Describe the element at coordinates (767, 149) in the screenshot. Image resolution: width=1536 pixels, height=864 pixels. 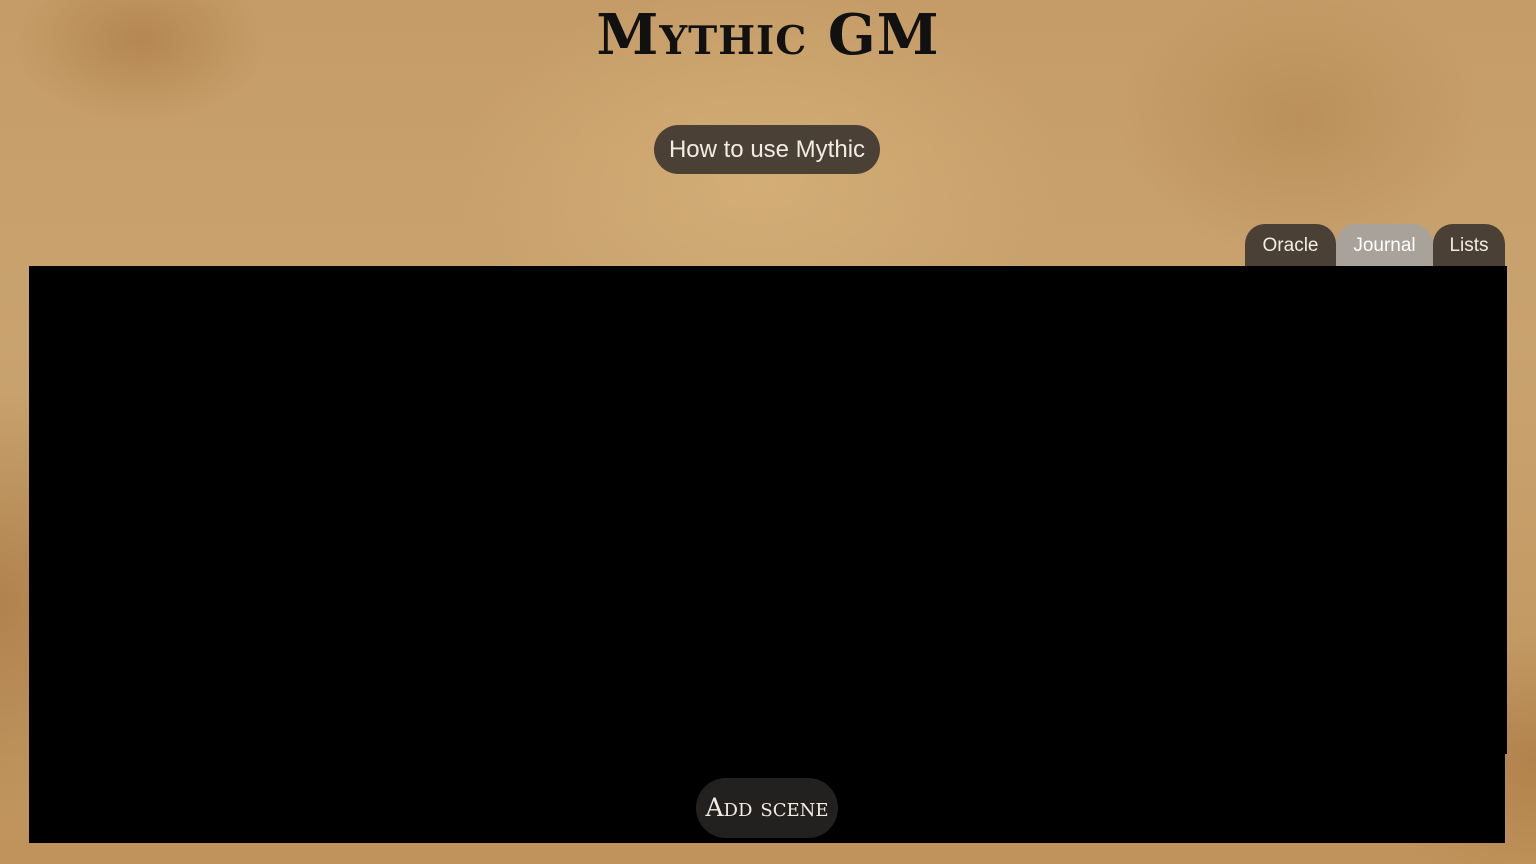
I see `how-to-use-button: How to use Mythic` at that location.